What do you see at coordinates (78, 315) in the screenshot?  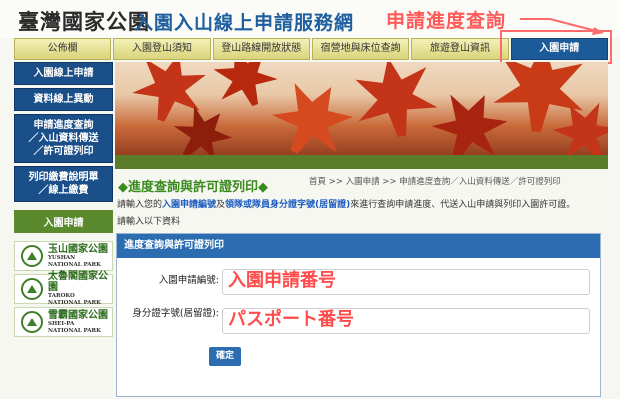 I see `park-name: 雪霸國家公園` at bounding box center [78, 315].